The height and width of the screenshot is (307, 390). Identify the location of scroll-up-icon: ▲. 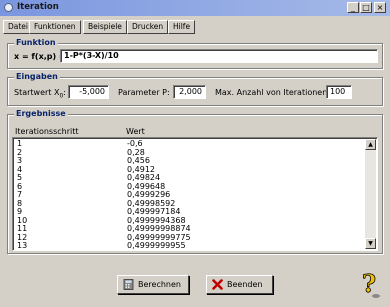
(370, 144).